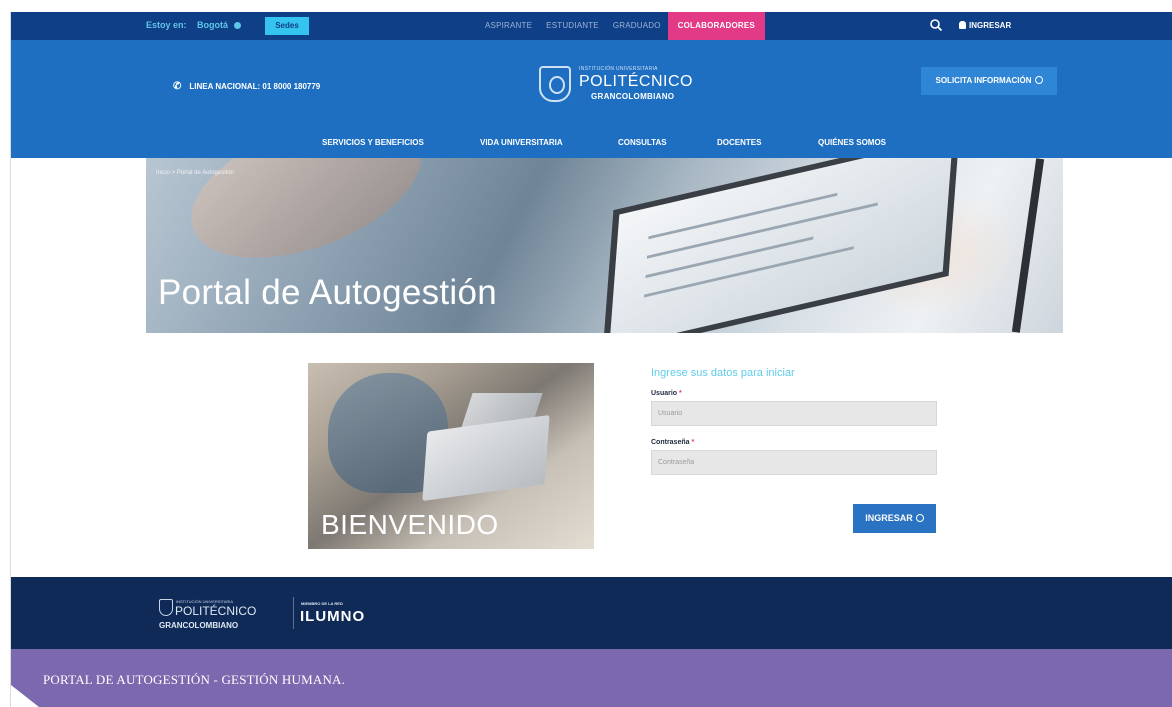 Image resolution: width=1172 pixels, height=707 pixels. I want to click on nav-quienes-somos: QUIÉNES SOMOS, so click(852, 142).